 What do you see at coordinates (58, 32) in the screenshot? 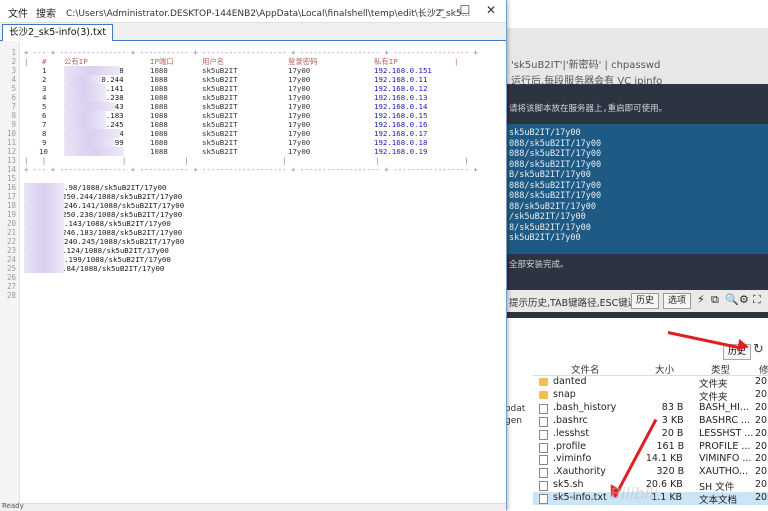
I see `tab-file: 长沙2_sk5-info(3).txt` at bounding box center [58, 32].